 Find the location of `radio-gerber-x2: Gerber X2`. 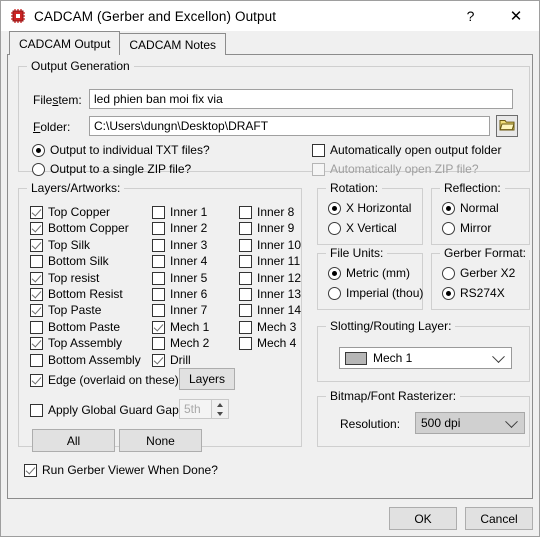

radio-gerber-x2: Gerber X2 is located at coordinates (478, 273).